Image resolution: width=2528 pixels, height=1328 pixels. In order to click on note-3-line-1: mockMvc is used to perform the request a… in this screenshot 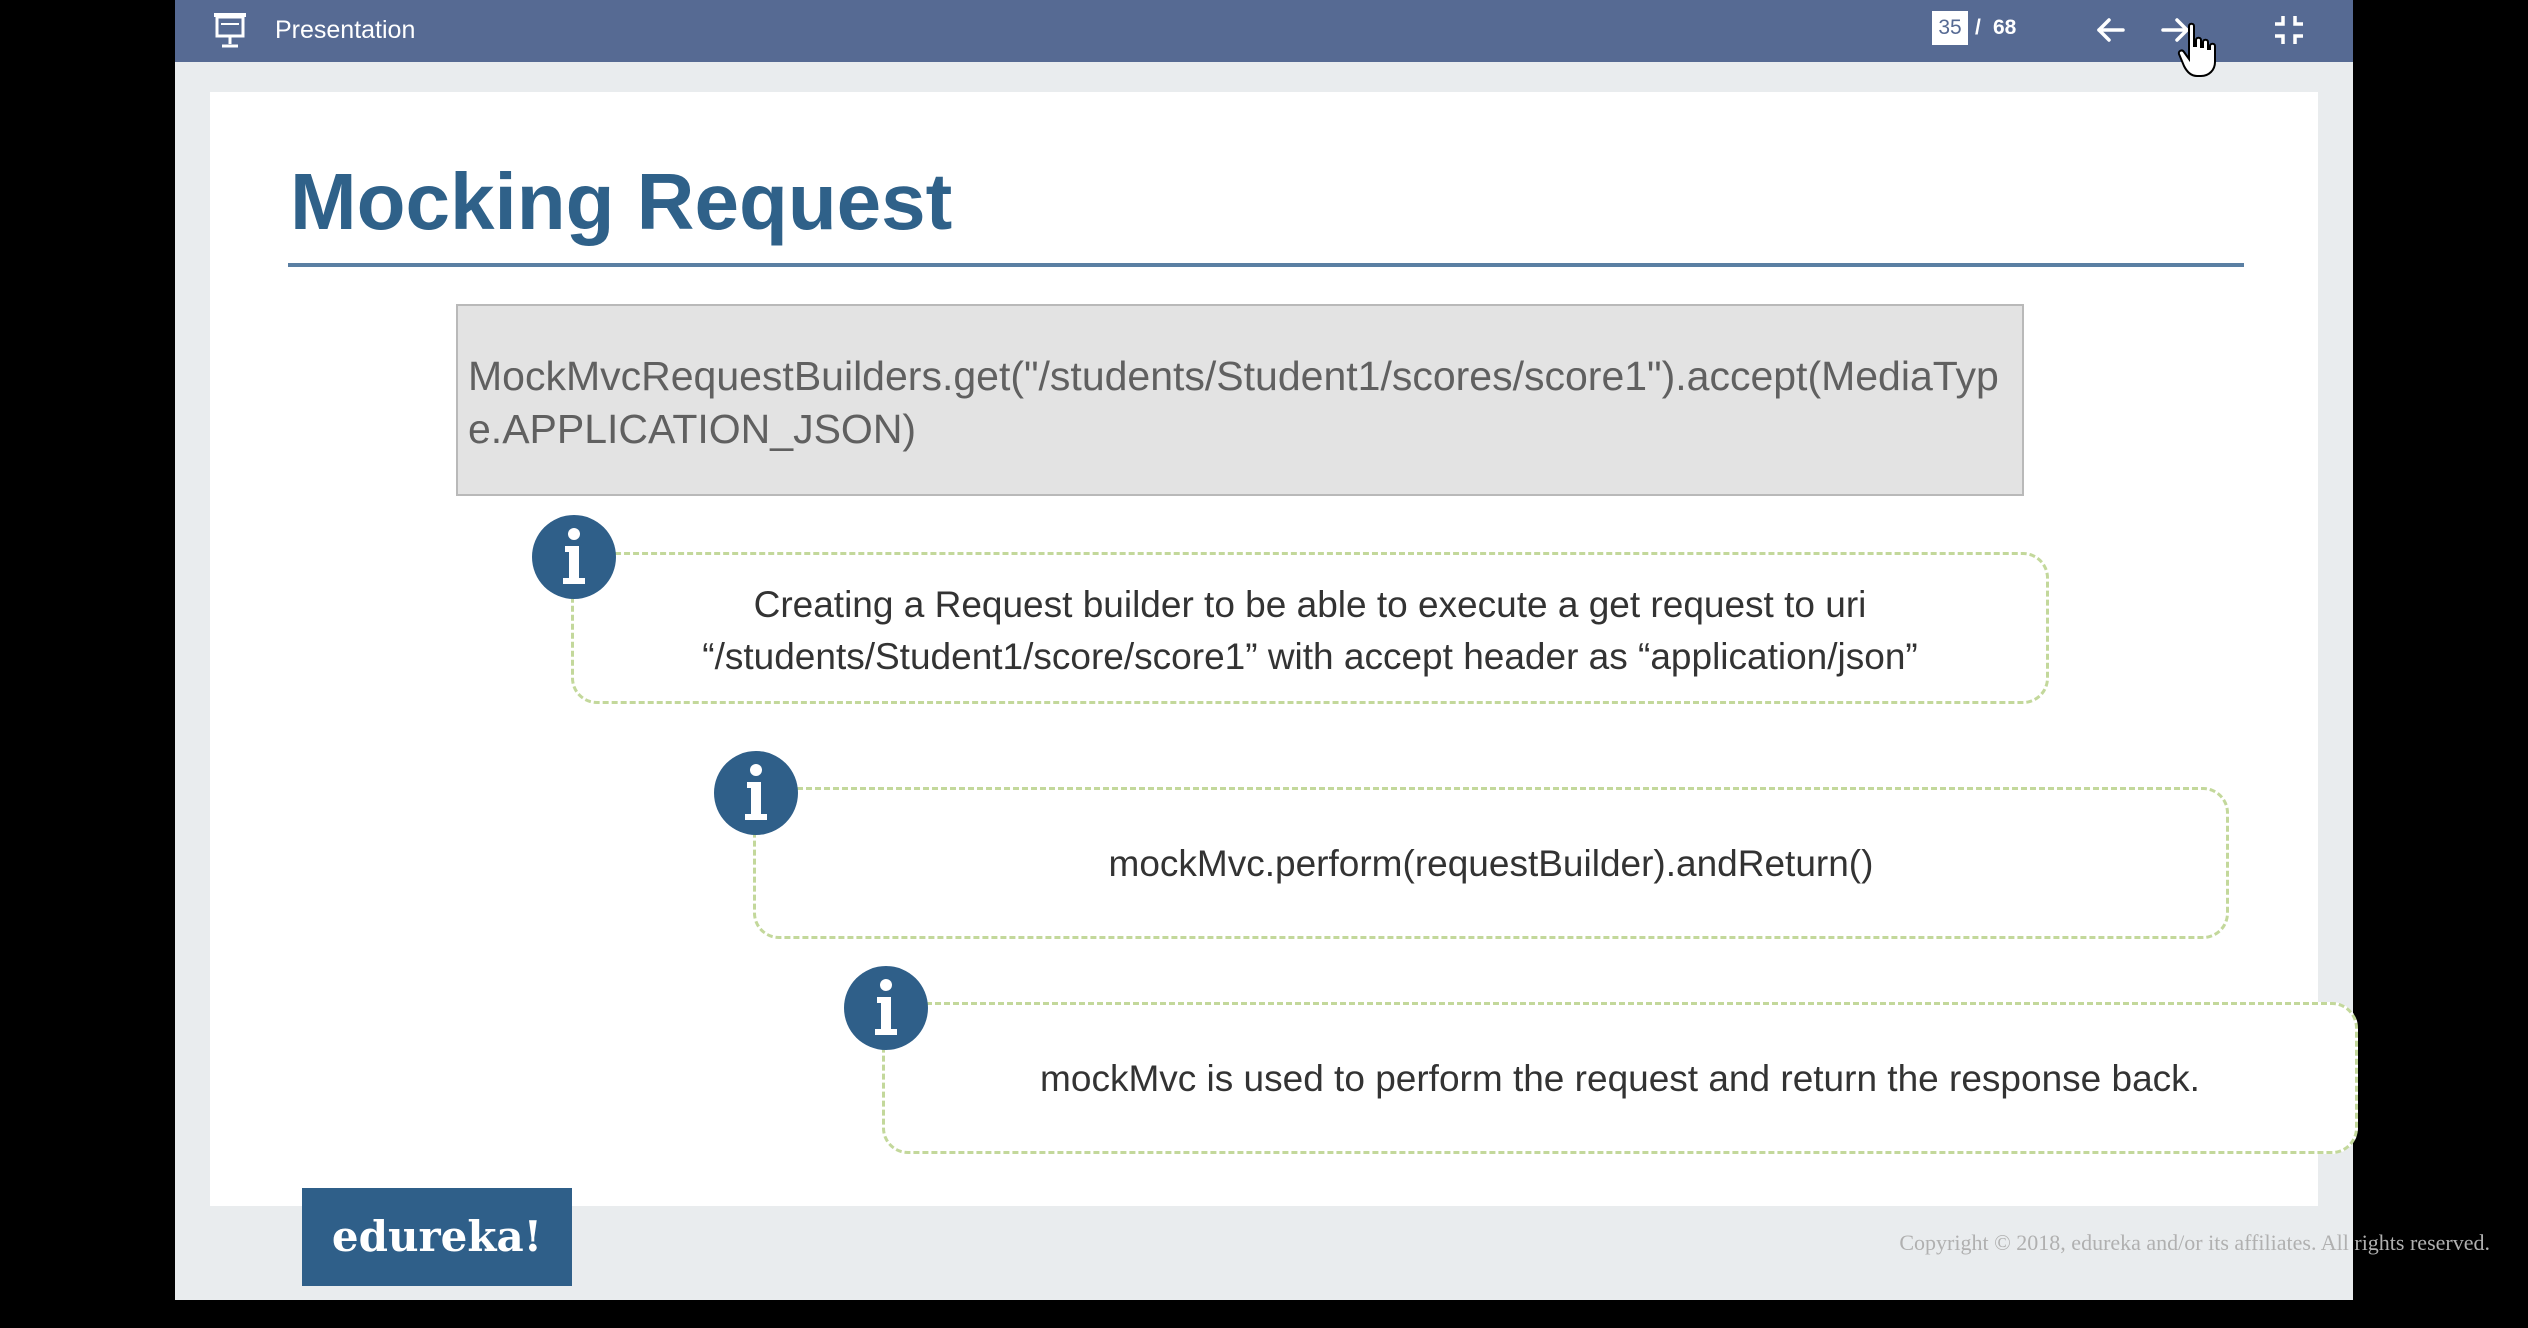, I will do `click(1620, 1078)`.